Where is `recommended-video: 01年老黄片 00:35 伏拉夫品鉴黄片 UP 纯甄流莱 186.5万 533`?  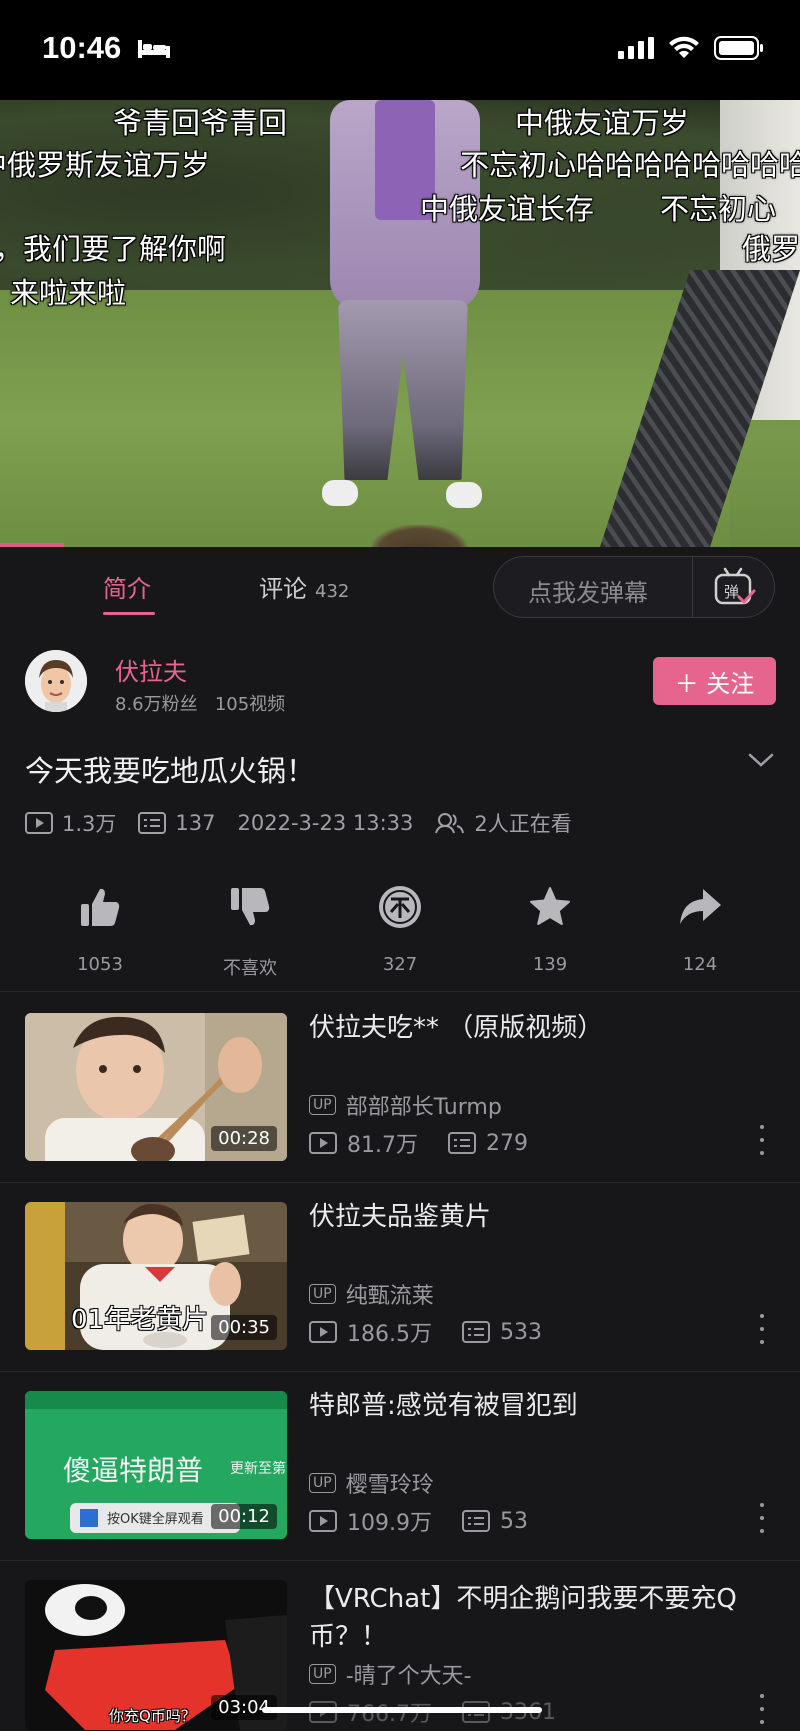
recommended-video: 01年老黄片 00:35 伏拉夫品鉴黄片 UP 纯甄流莱 186.5万 533 is located at coordinates (400, 1277).